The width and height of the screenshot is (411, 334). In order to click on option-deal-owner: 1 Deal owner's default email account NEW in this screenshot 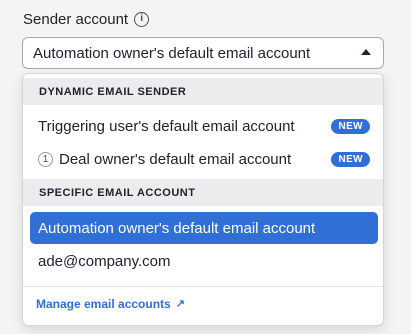, I will do `click(203, 159)`.